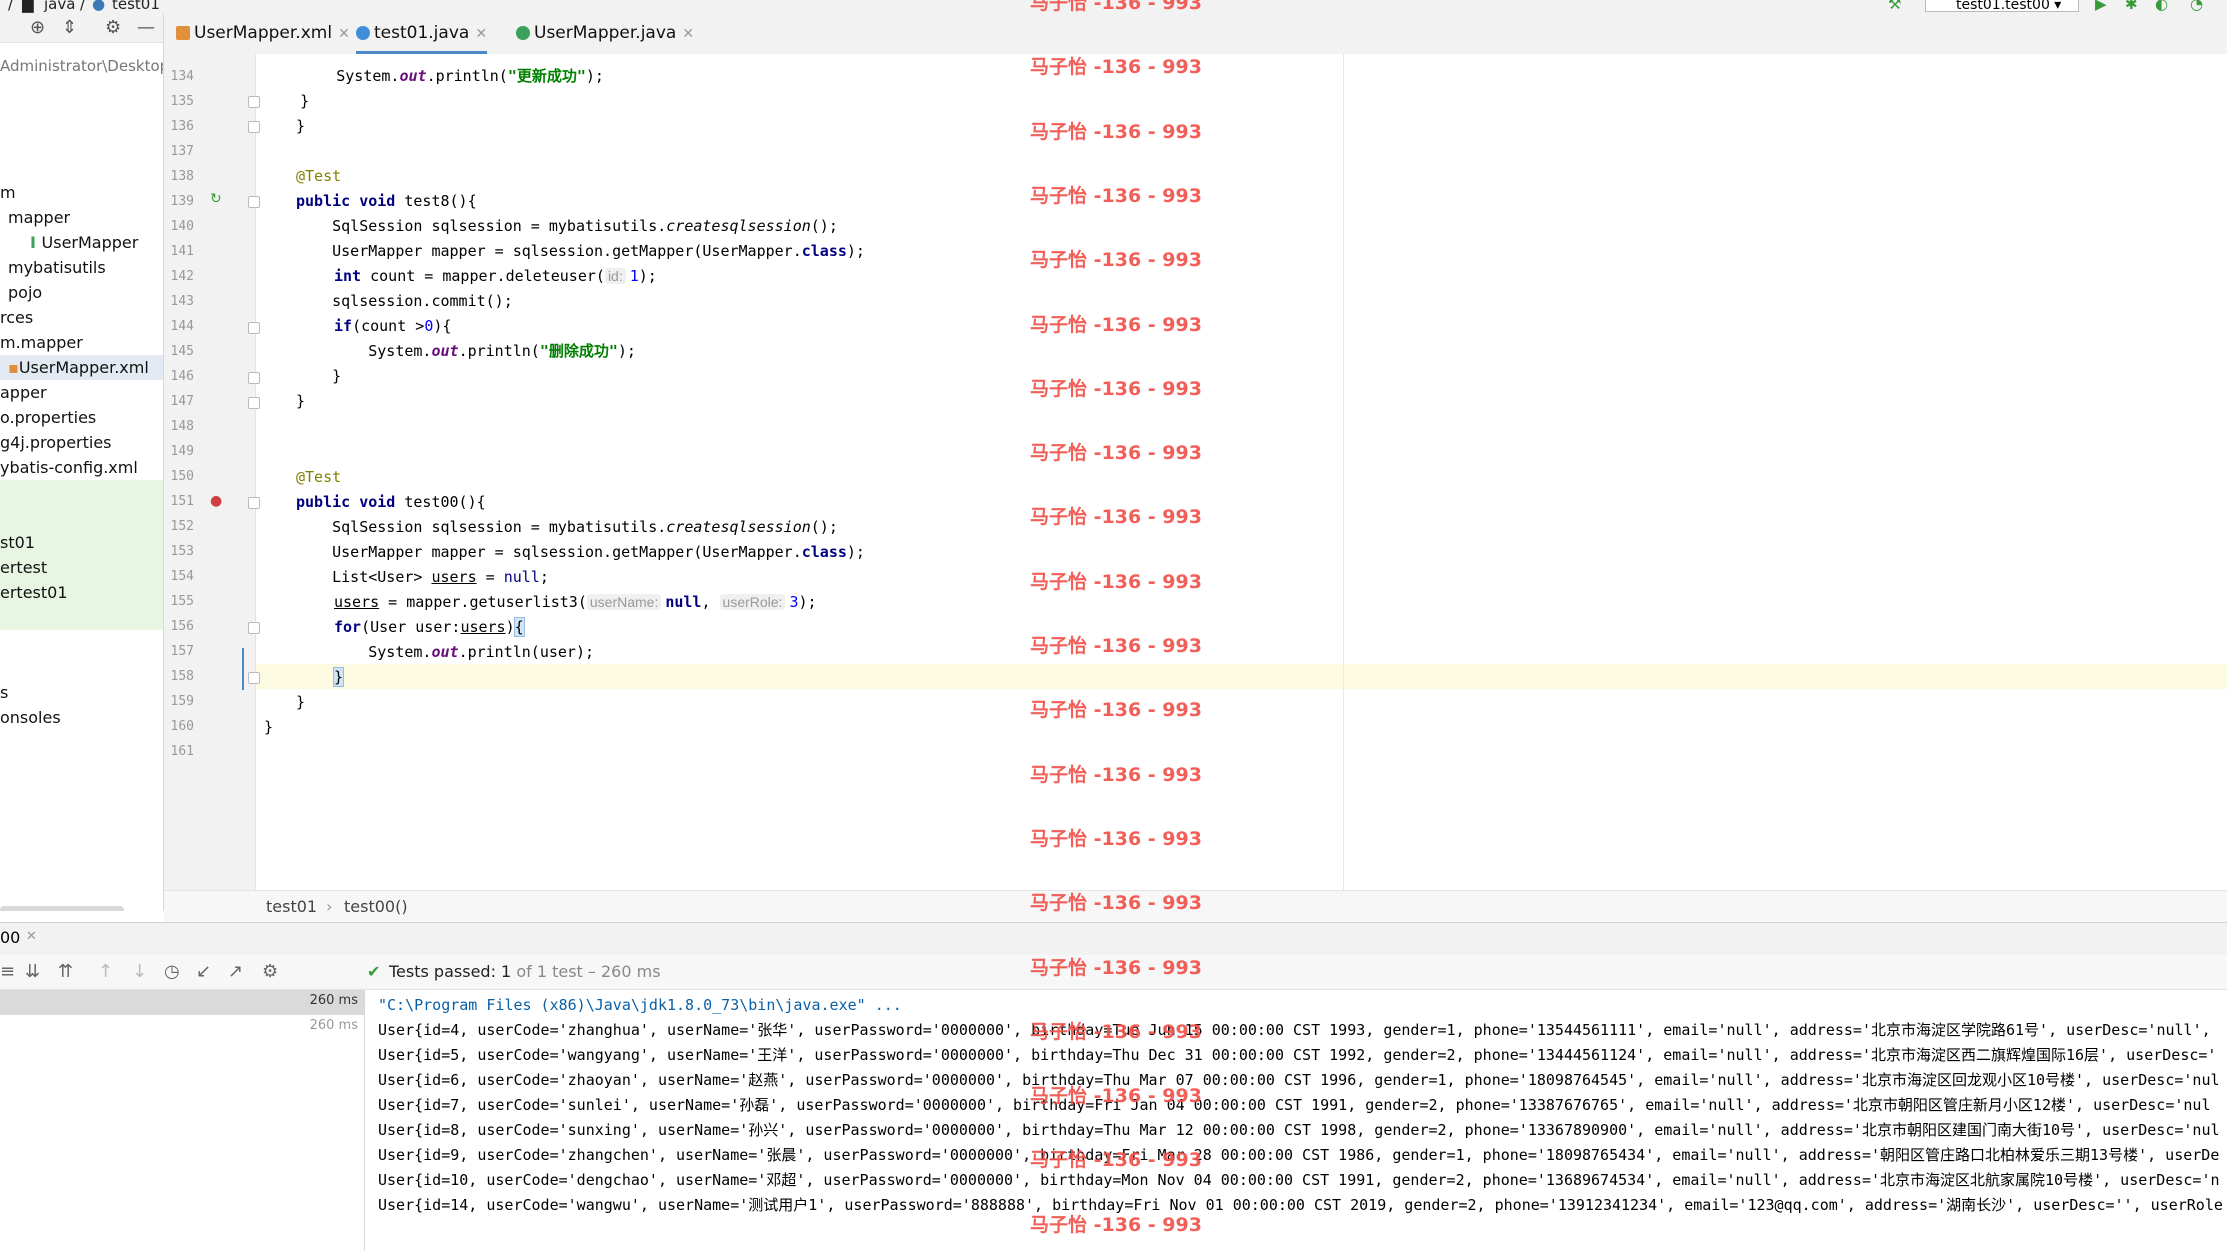  I want to click on check-icon: ✔, so click(374, 971).